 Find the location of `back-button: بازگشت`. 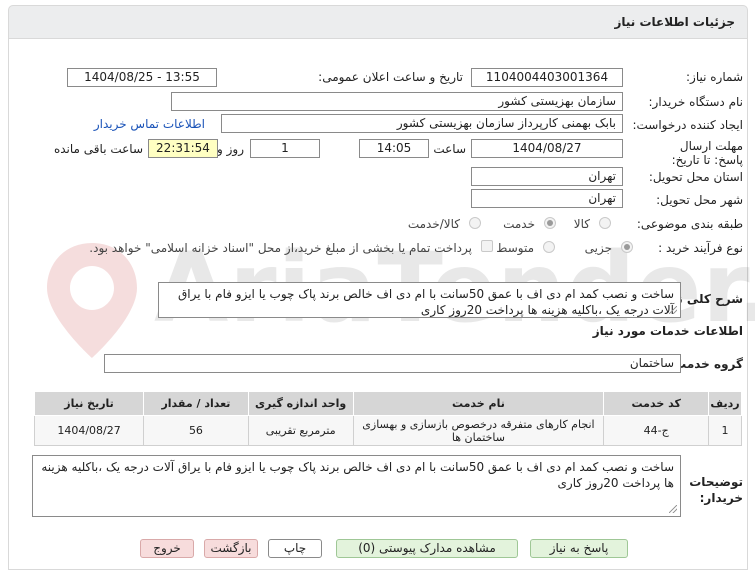

back-button: بازگشت is located at coordinates (231, 548).